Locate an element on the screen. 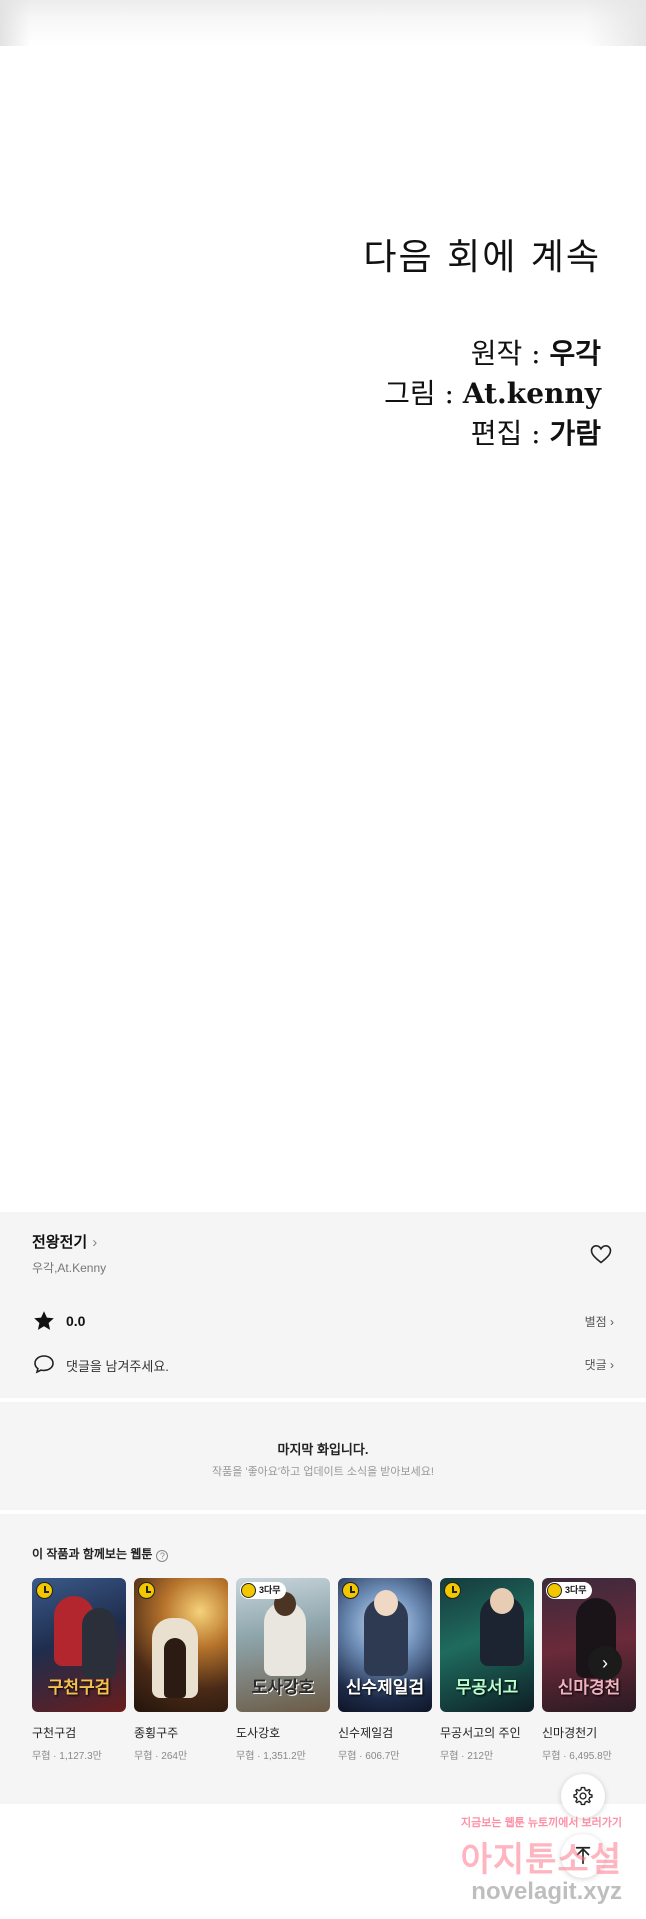  recommendation-card: 도사강호 3다무 도사강호 무협 · 1,351.2만 is located at coordinates (283, 1673).